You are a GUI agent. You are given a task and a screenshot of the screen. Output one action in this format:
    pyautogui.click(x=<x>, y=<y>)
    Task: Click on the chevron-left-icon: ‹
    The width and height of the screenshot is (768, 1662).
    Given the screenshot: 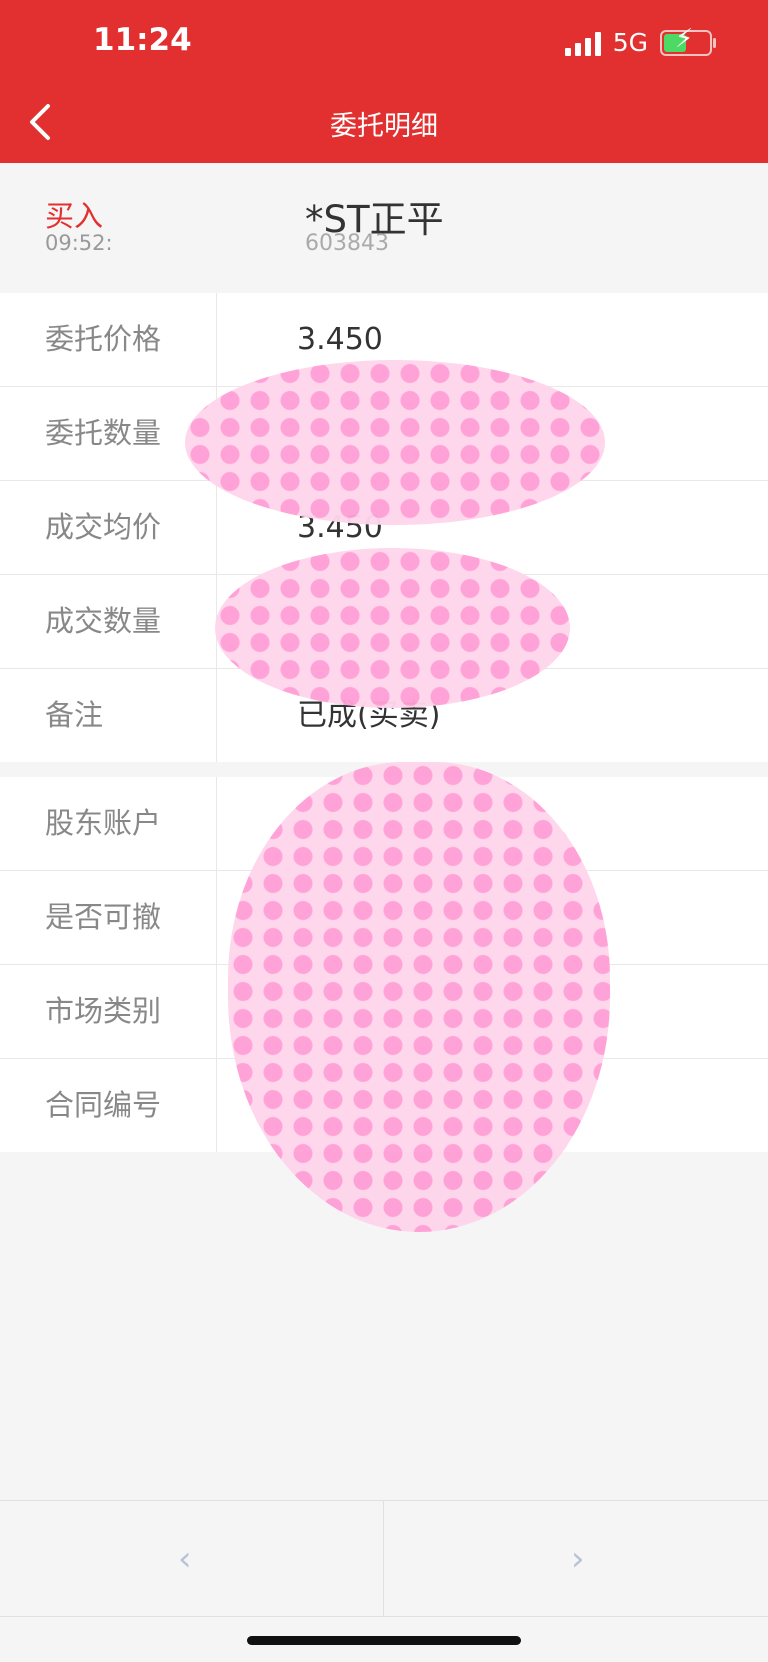 What is the action you would take?
    pyautogui.click(x=185, y=1559)
    